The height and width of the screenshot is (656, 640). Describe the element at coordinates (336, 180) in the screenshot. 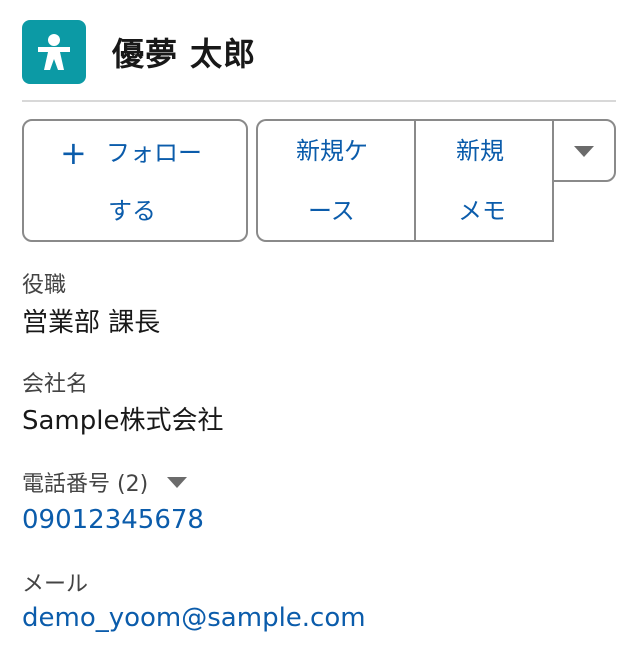

I see `new-case-button: 新規ケ ース` at that location.